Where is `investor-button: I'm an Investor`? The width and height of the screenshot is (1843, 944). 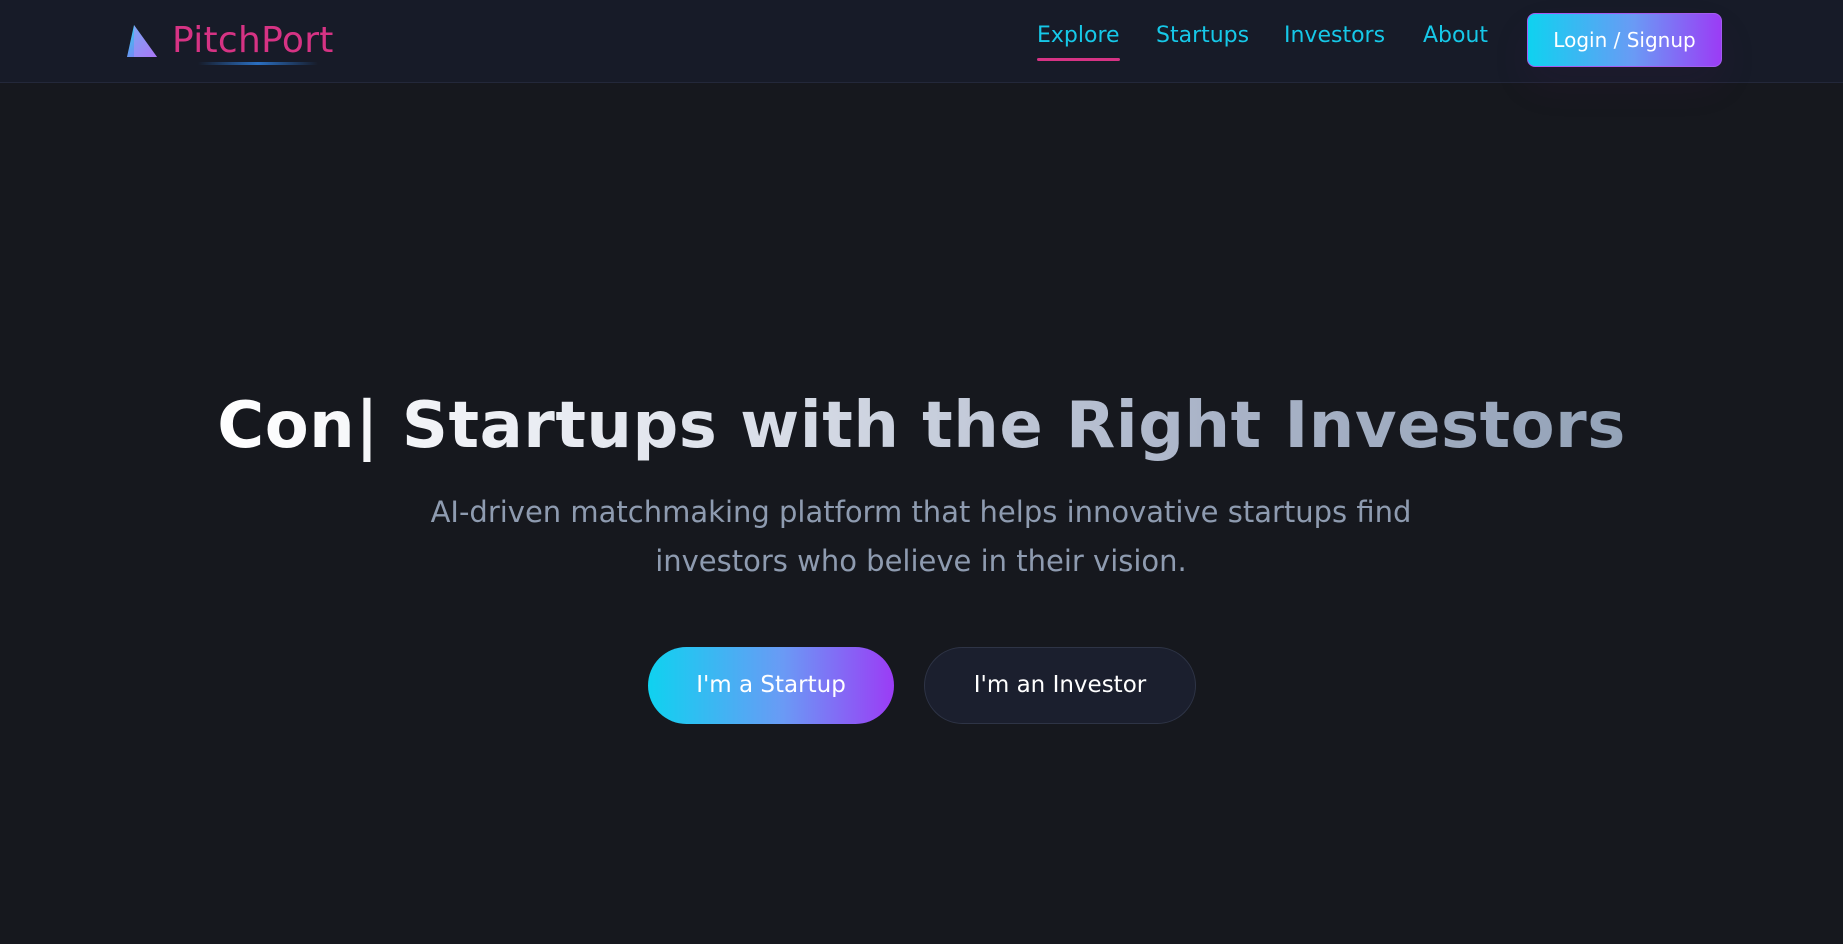
investor-button: I'm an Investor is located at coordinates (1060, 685).